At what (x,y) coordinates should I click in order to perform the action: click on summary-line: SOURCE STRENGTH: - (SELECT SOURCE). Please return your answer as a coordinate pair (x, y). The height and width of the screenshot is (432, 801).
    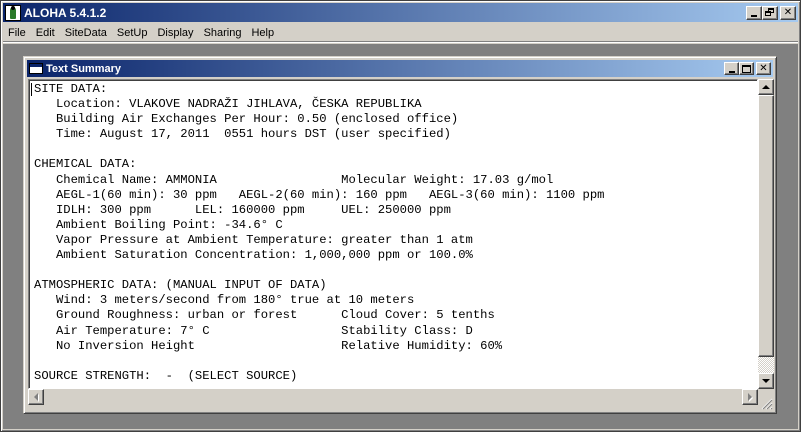
    Looking at the image, I should click on (166, 375).